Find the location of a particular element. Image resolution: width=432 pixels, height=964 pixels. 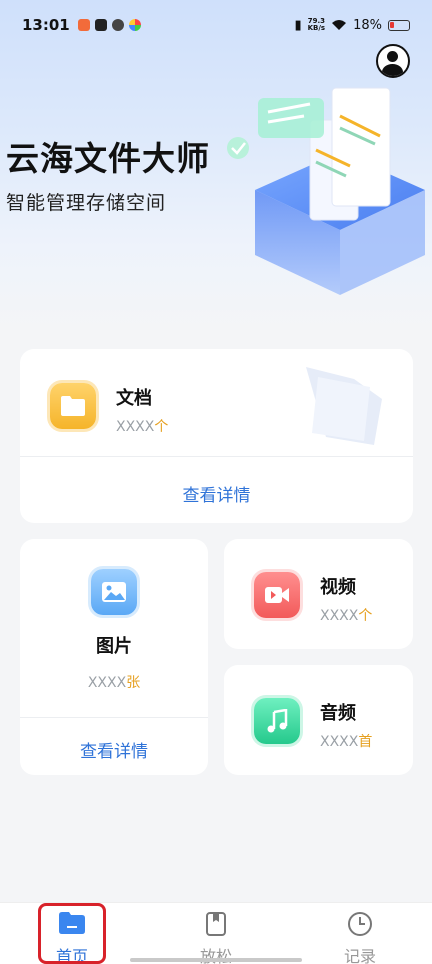

documents-count: XXXX个 is located at coordinates (142, 427).